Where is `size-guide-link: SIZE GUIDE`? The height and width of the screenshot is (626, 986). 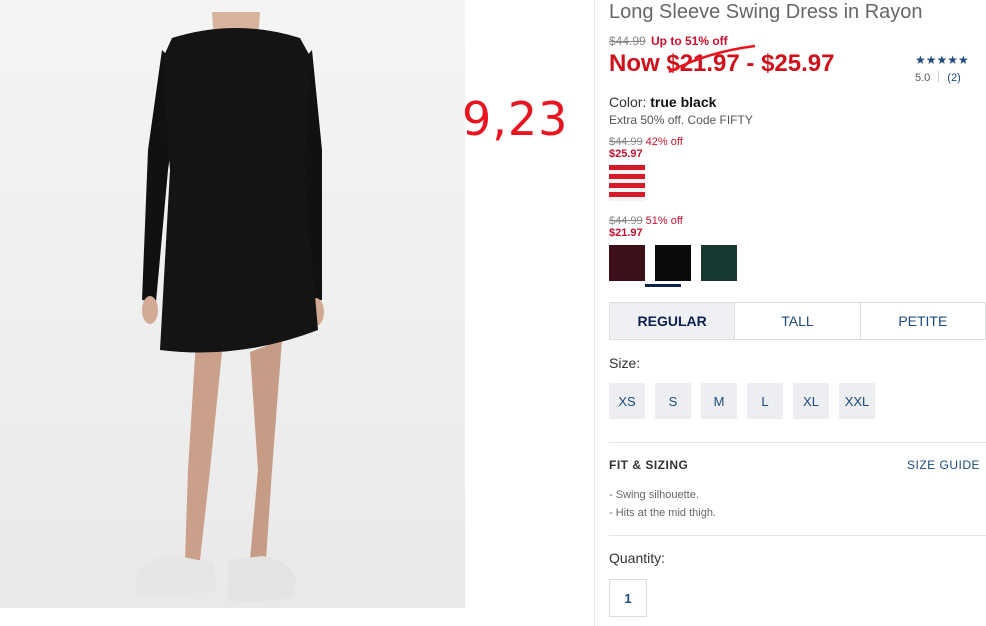
size-guide-link: SIZE GUIDE is located at coordinates (943, 465).